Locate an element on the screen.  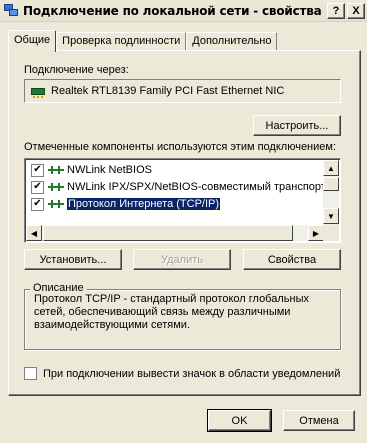
component-label: NWLink NetBIOS is located at coordinates (109, 170).